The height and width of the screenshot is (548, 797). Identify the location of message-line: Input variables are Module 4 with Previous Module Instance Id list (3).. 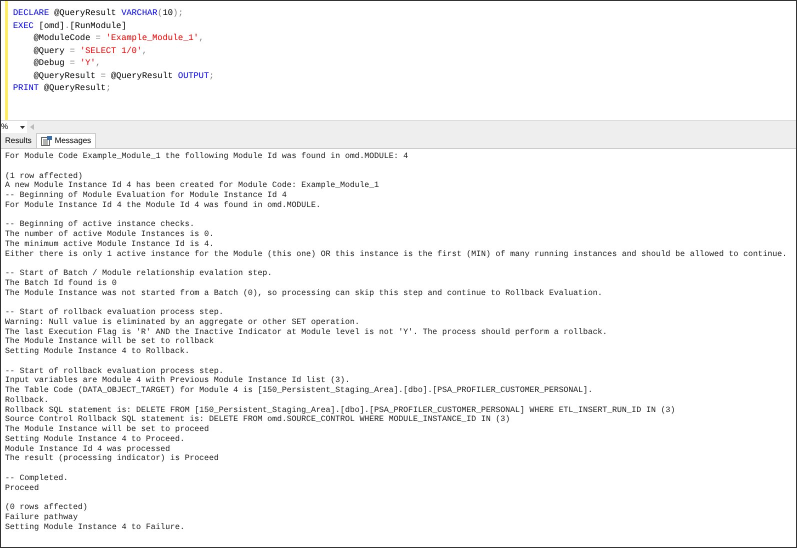
(177, 381).